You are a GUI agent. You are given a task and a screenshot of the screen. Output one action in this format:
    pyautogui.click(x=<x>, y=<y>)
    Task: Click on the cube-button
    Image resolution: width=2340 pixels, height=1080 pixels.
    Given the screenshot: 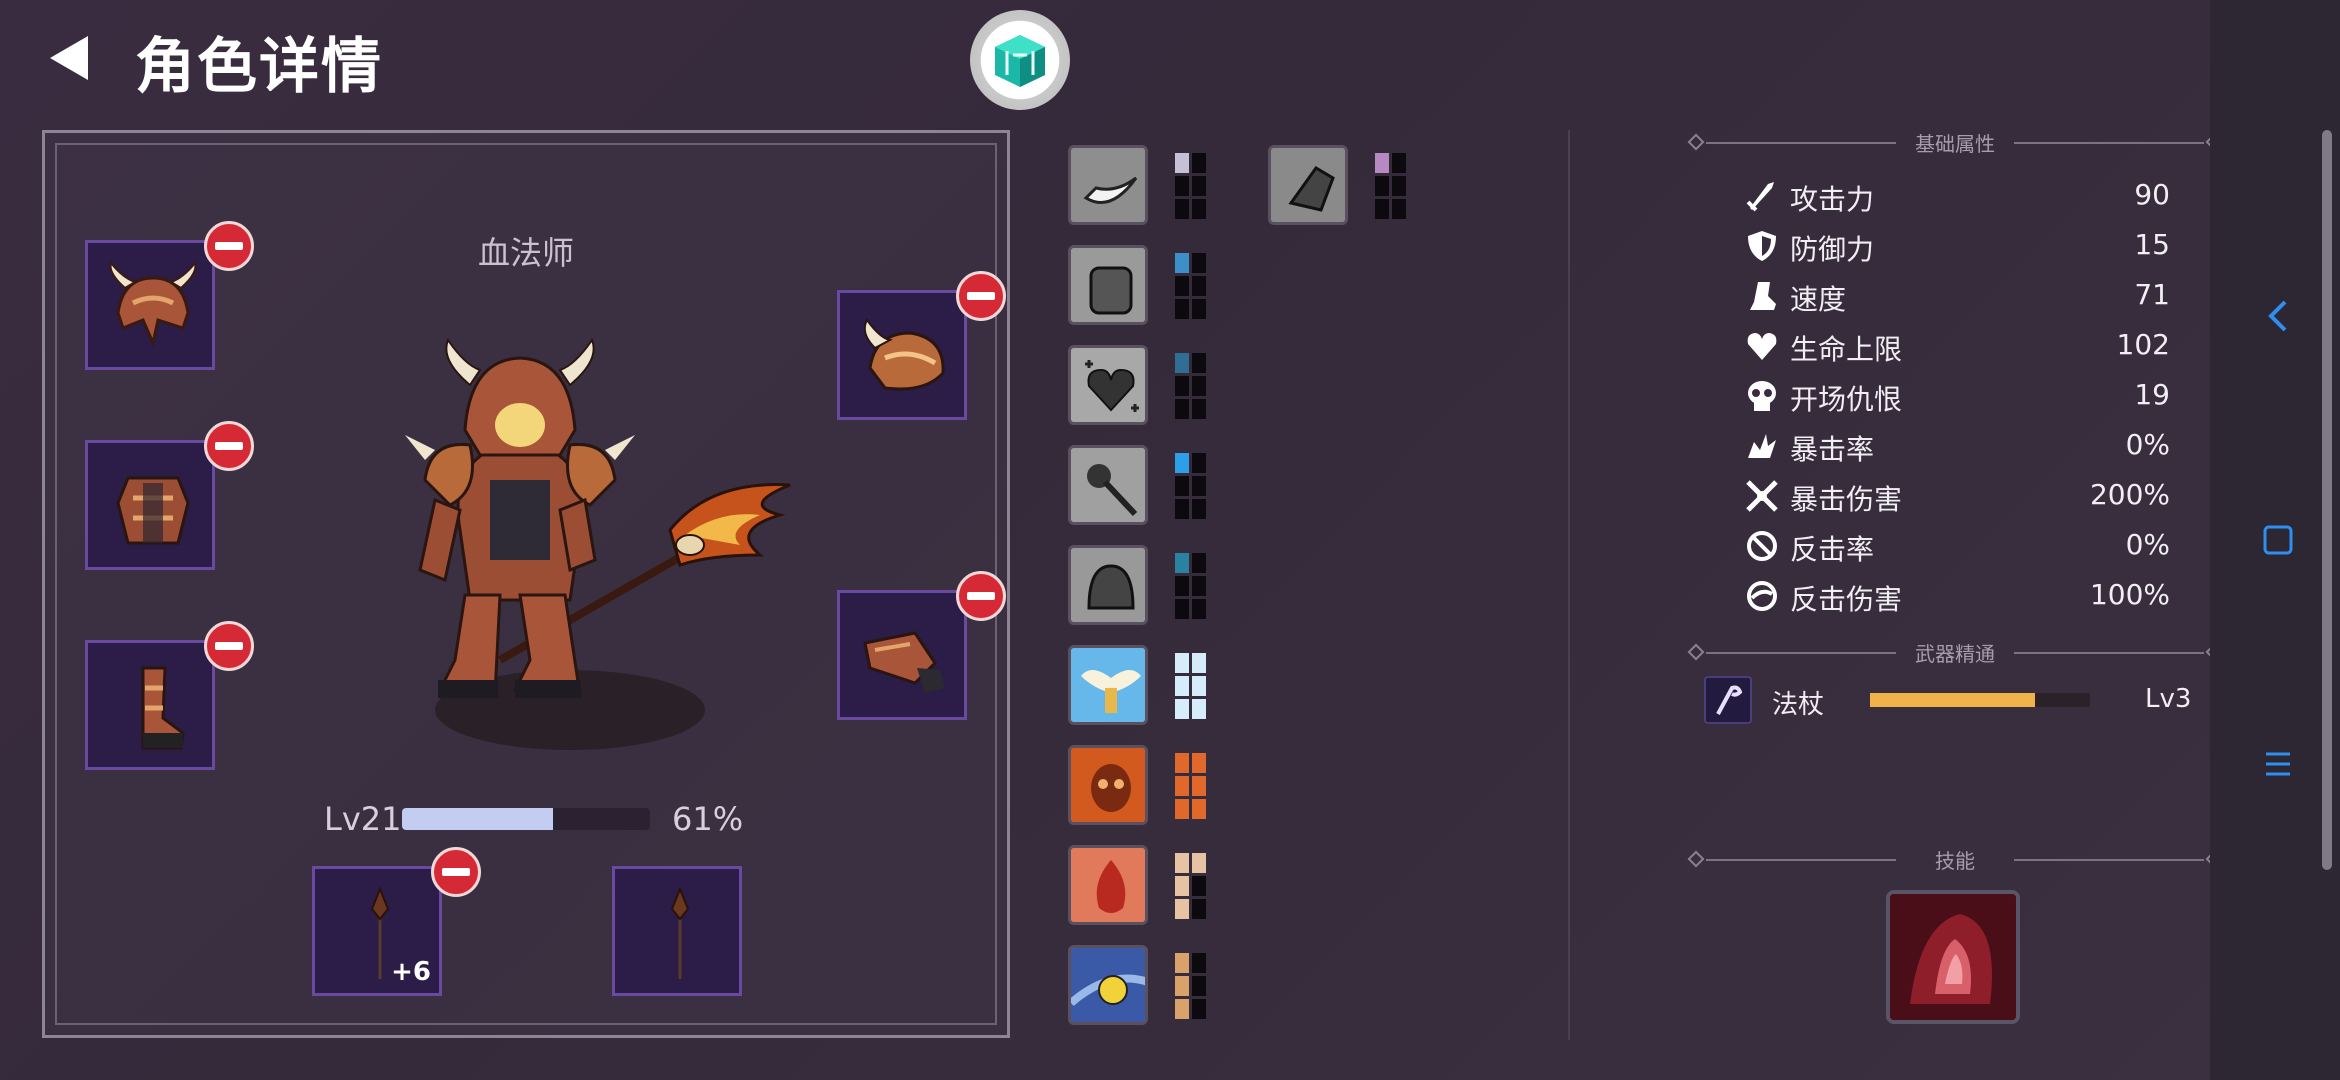 What is the action you would take?
    pyautogui.click(x=1020, y=60)
    